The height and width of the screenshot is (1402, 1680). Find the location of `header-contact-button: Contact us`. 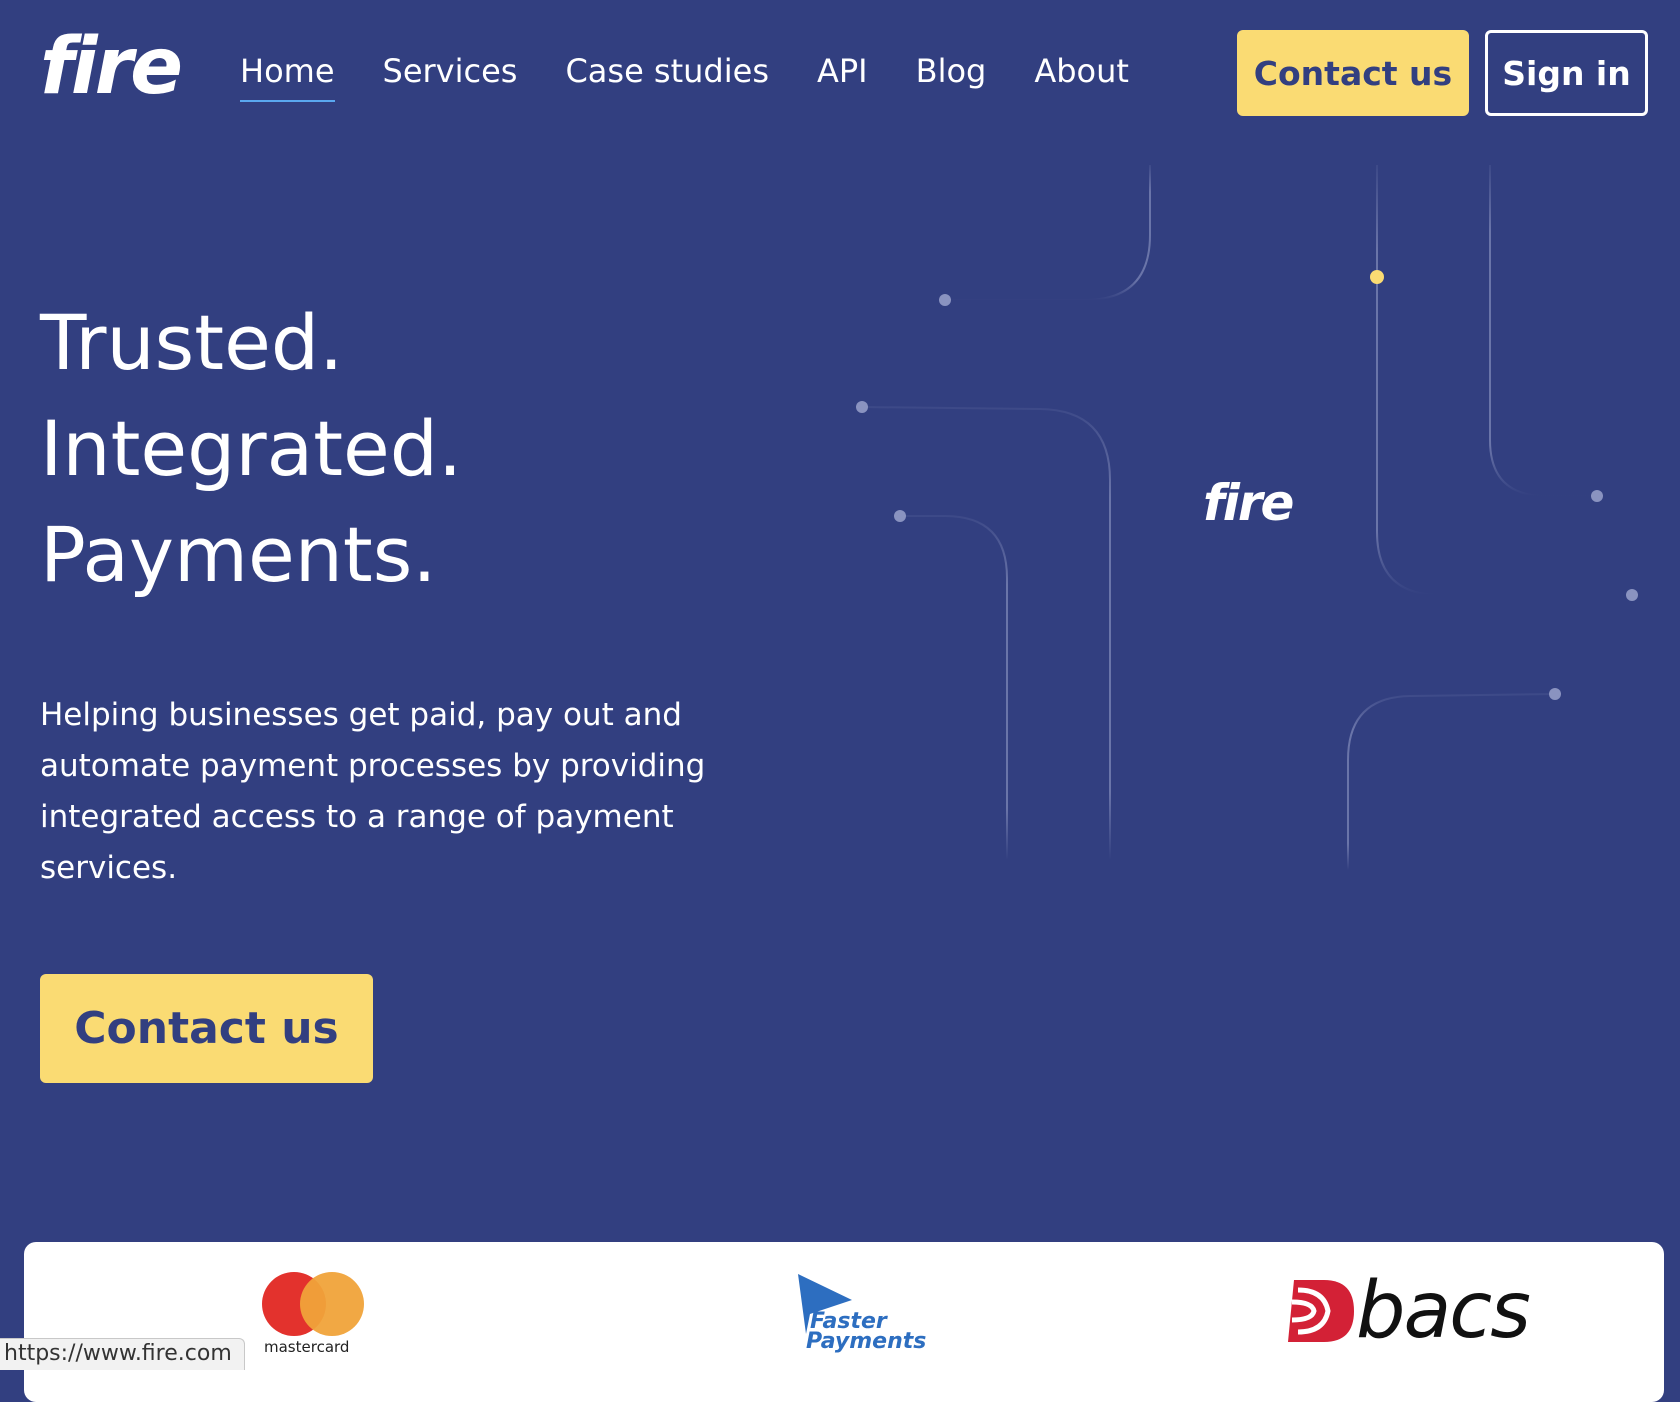

header-contact-button: Contact us is located at coordinates (1353, 73).